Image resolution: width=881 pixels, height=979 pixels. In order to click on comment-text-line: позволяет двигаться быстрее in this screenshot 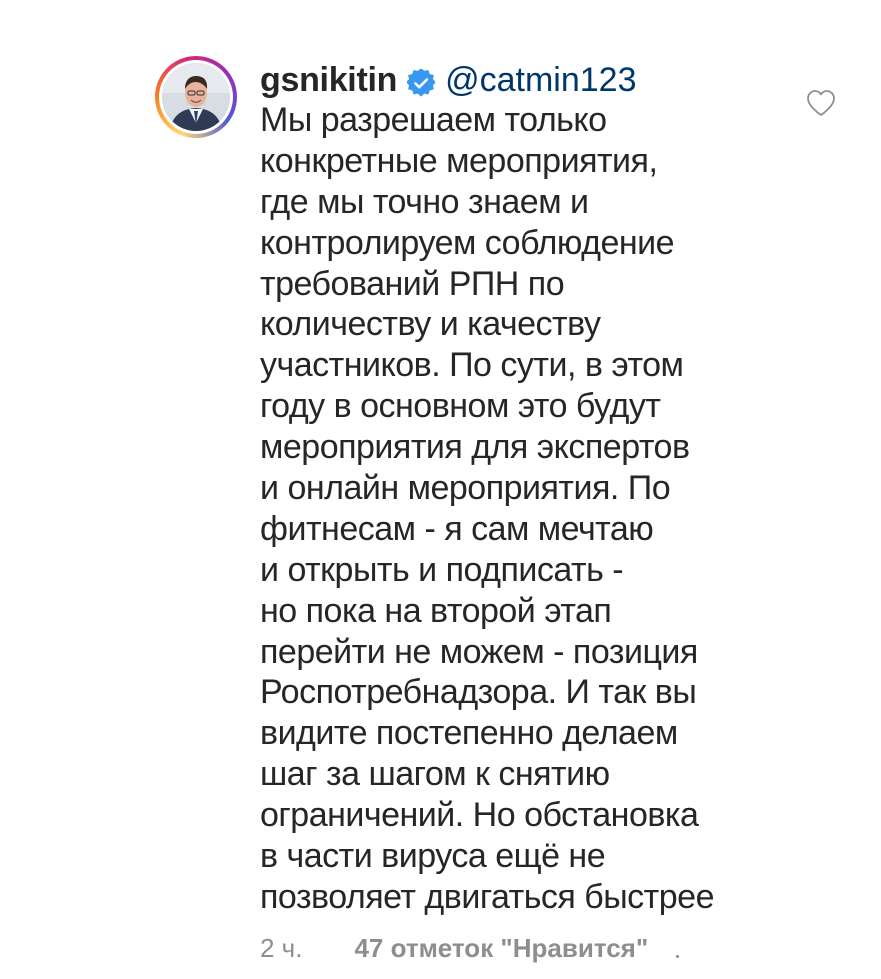, I will do `click(487, 896)`.